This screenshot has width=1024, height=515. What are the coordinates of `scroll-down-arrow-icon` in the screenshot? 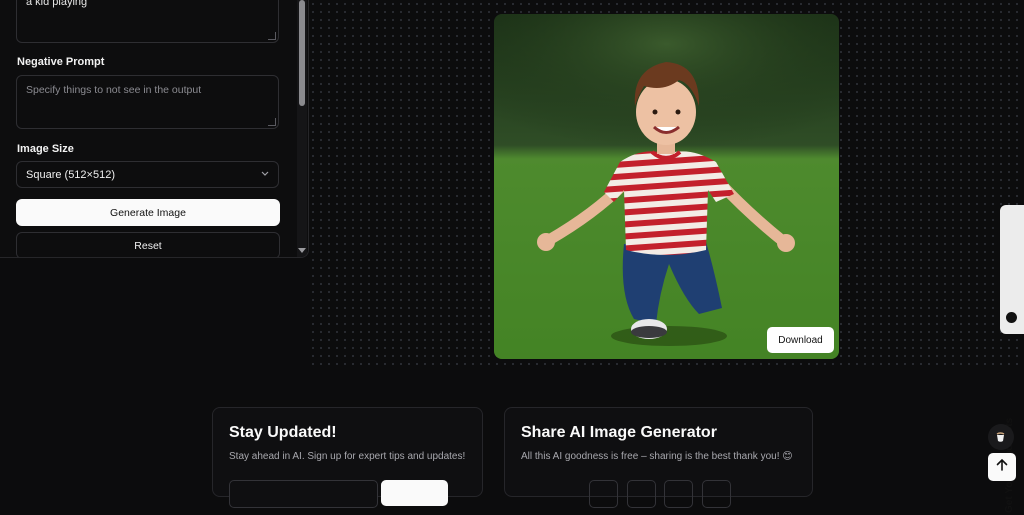 It's located at (302, 250).